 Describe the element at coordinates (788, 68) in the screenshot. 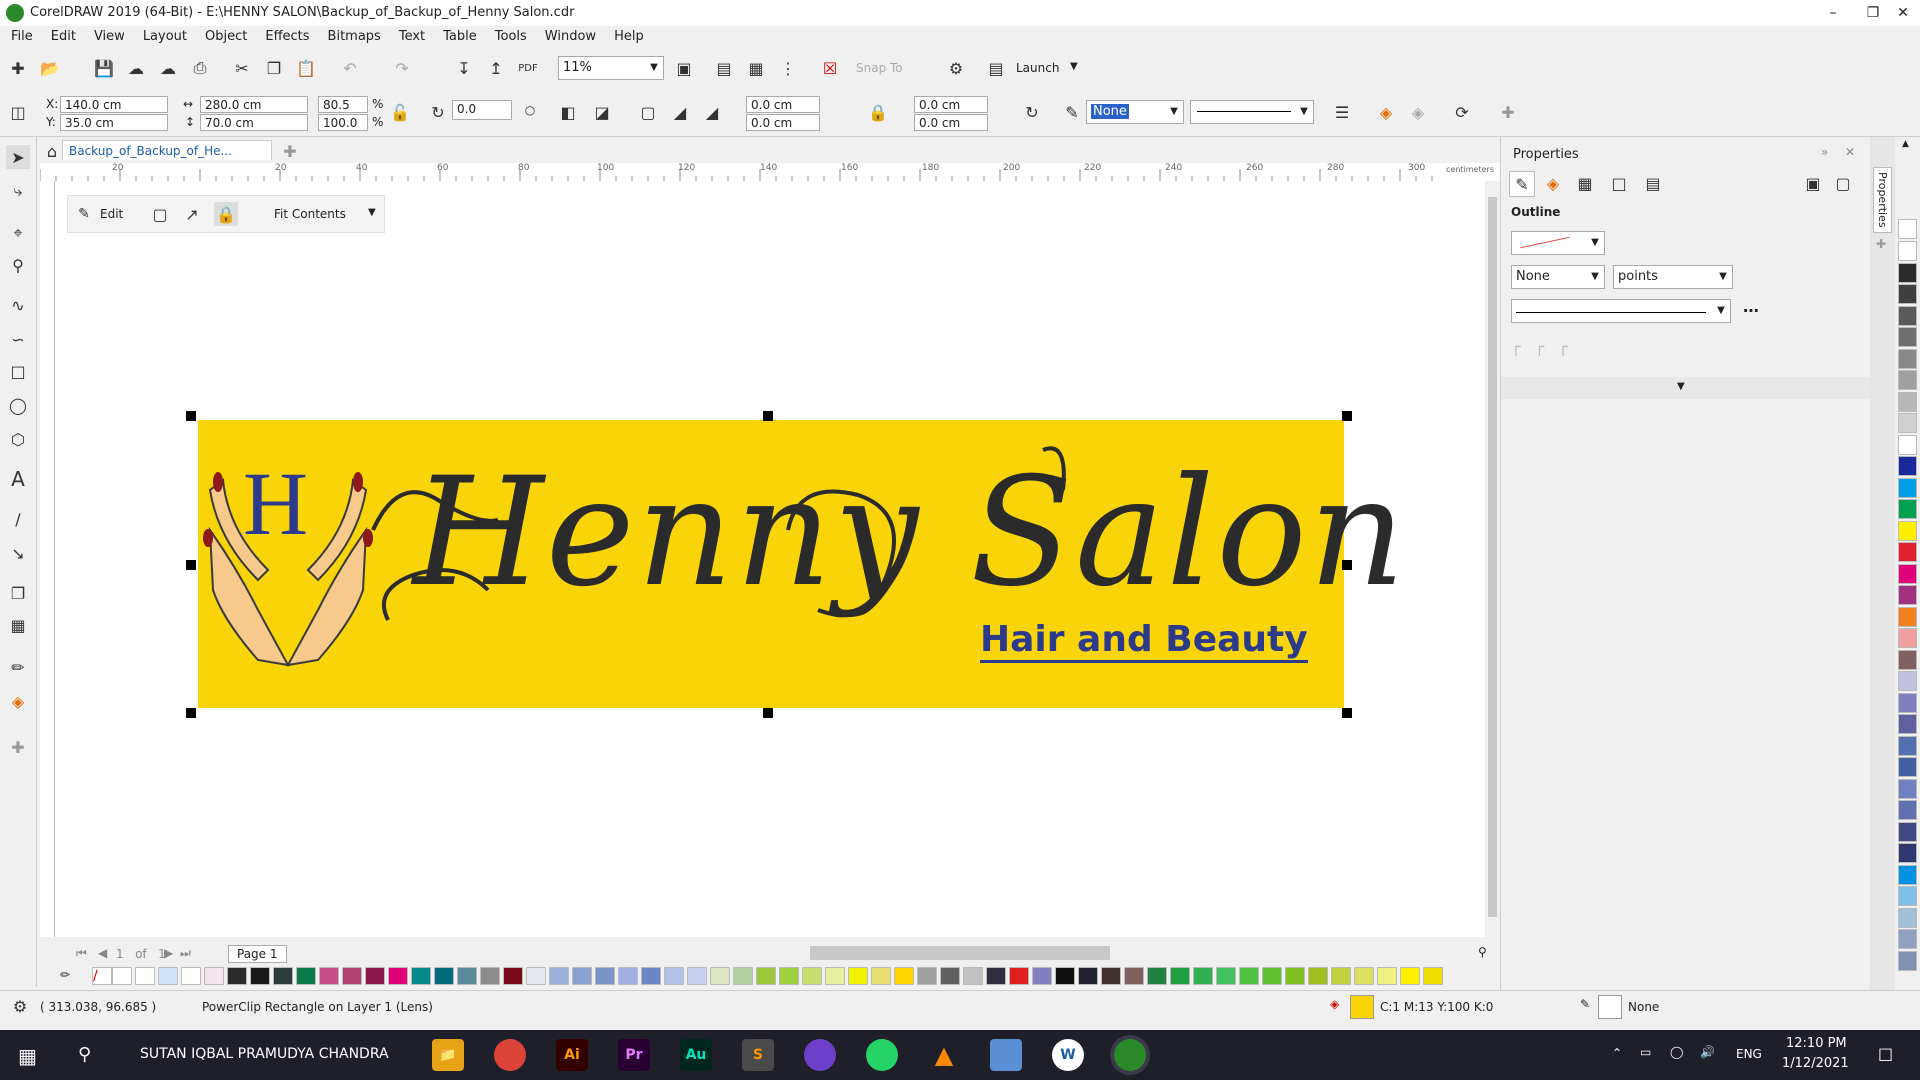

I see `guidelines-icon: ⋮` at that location.